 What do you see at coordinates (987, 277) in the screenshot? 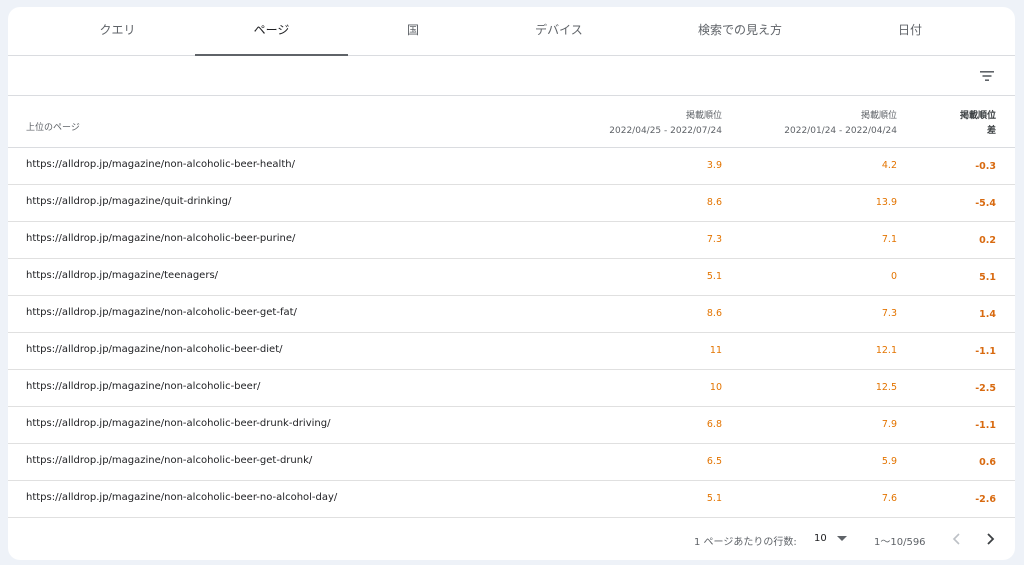
I see `position-diff: 5.1` at bounding box center [987, 277].